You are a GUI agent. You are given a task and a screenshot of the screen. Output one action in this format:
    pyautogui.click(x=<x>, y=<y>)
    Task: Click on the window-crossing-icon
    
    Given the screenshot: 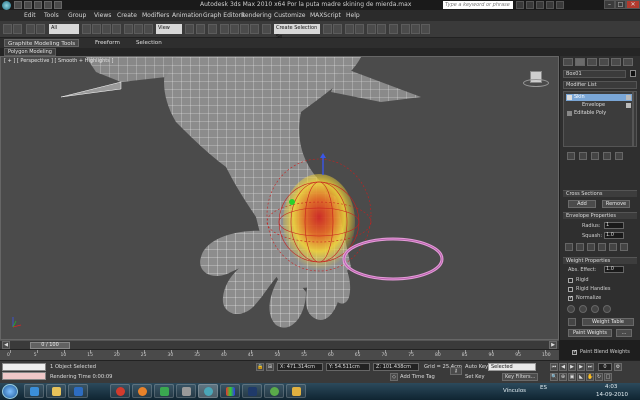 What is the action you would take?
    pyautogui.click(x=116, y=29)
    